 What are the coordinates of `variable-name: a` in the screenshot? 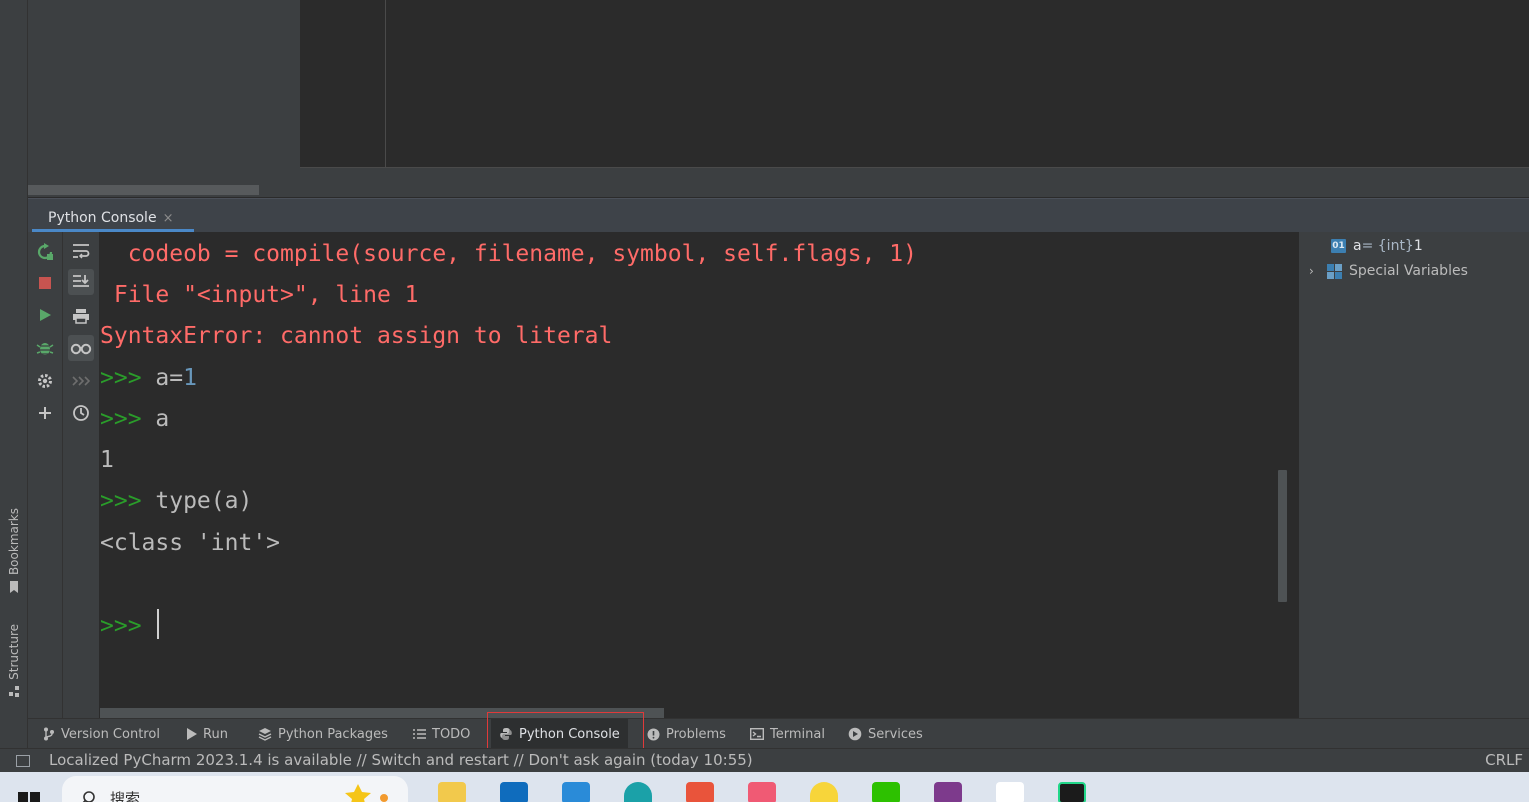 It's located at (1357, 246).